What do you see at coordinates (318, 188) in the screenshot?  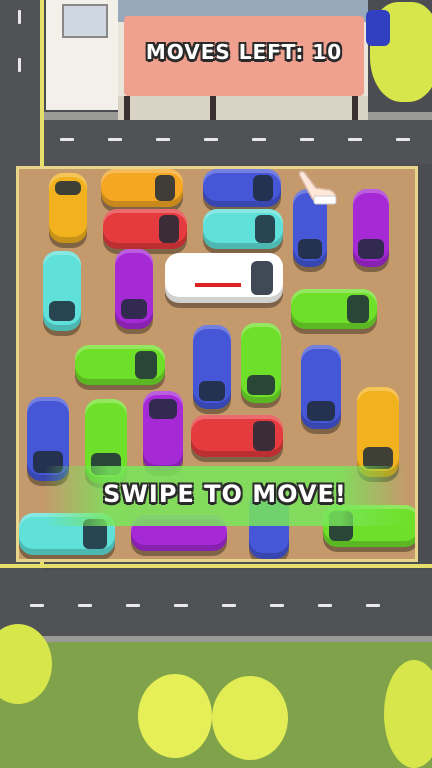 I see `hand-pointer-icon` at bounding box center [318, 188].